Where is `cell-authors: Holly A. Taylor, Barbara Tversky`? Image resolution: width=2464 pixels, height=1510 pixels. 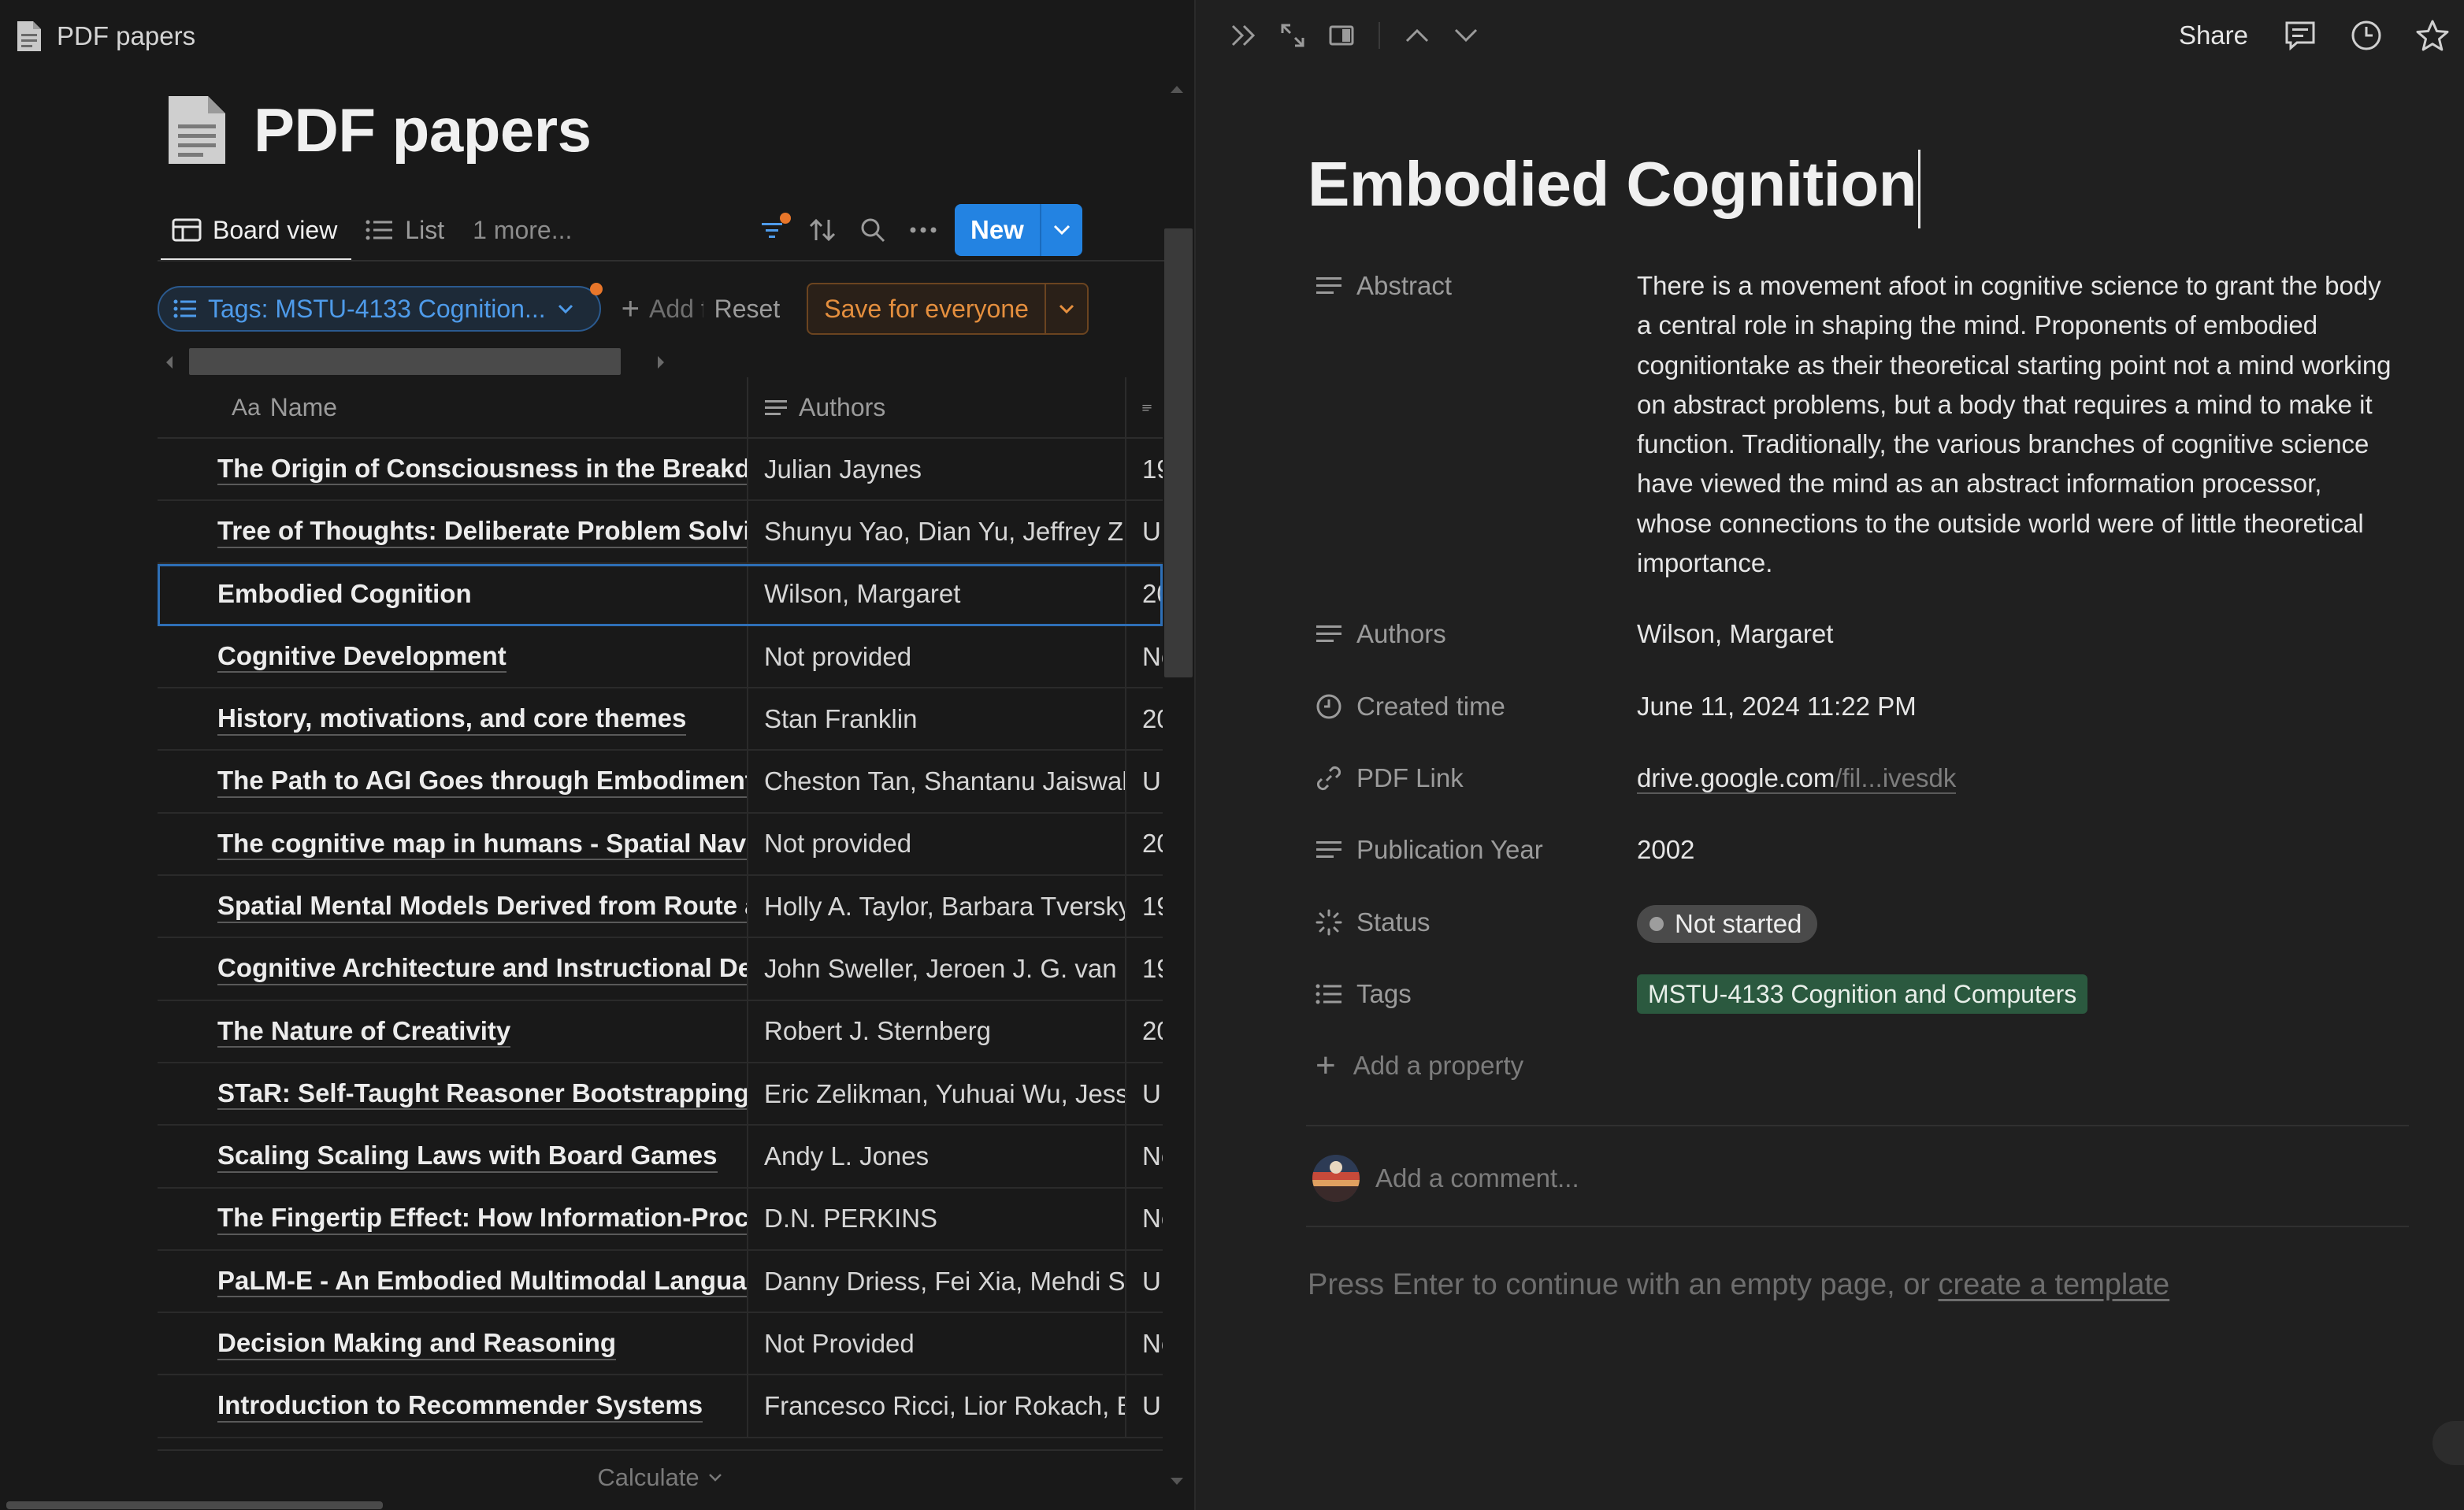
cell-authors: Holly A. Taylor, Barbara Tversky is located at coordinates (936, 906).